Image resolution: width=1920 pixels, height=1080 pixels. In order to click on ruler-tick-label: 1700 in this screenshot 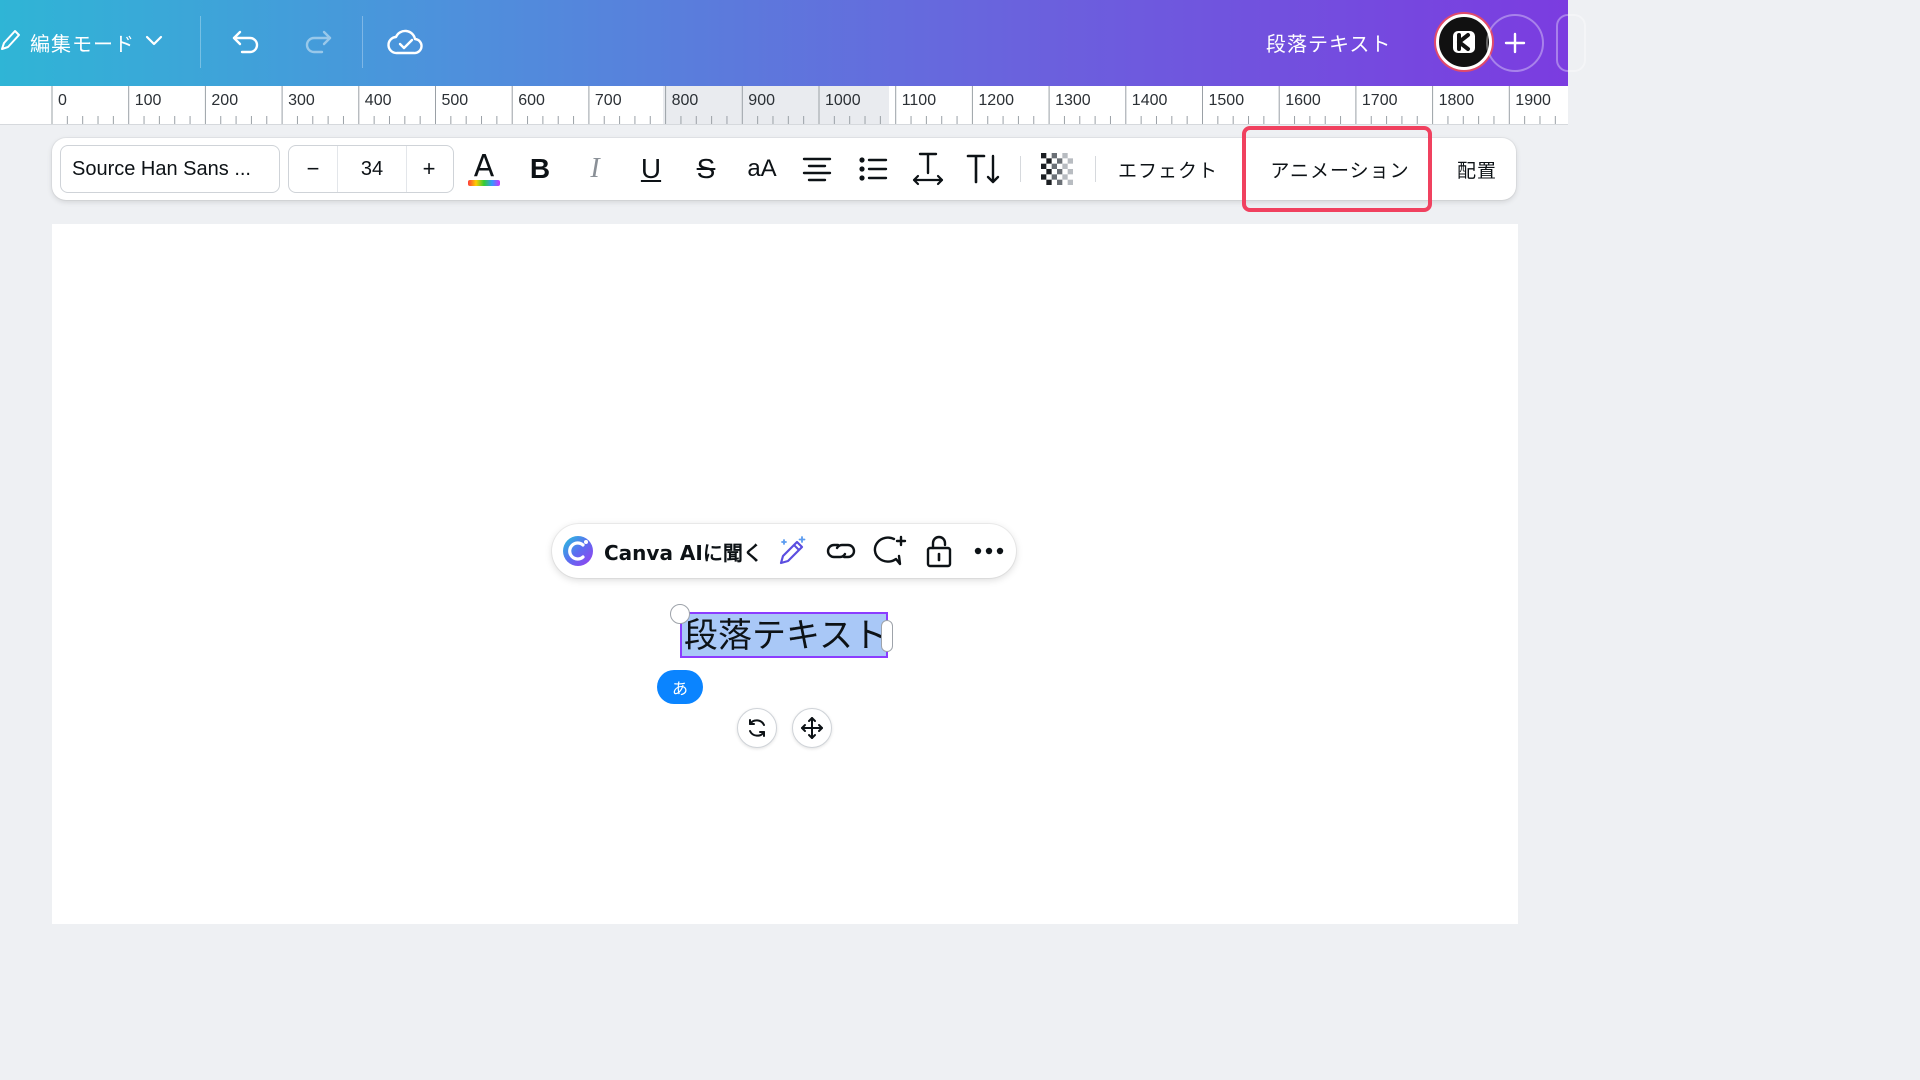, I will do `click(1379, 100)`.